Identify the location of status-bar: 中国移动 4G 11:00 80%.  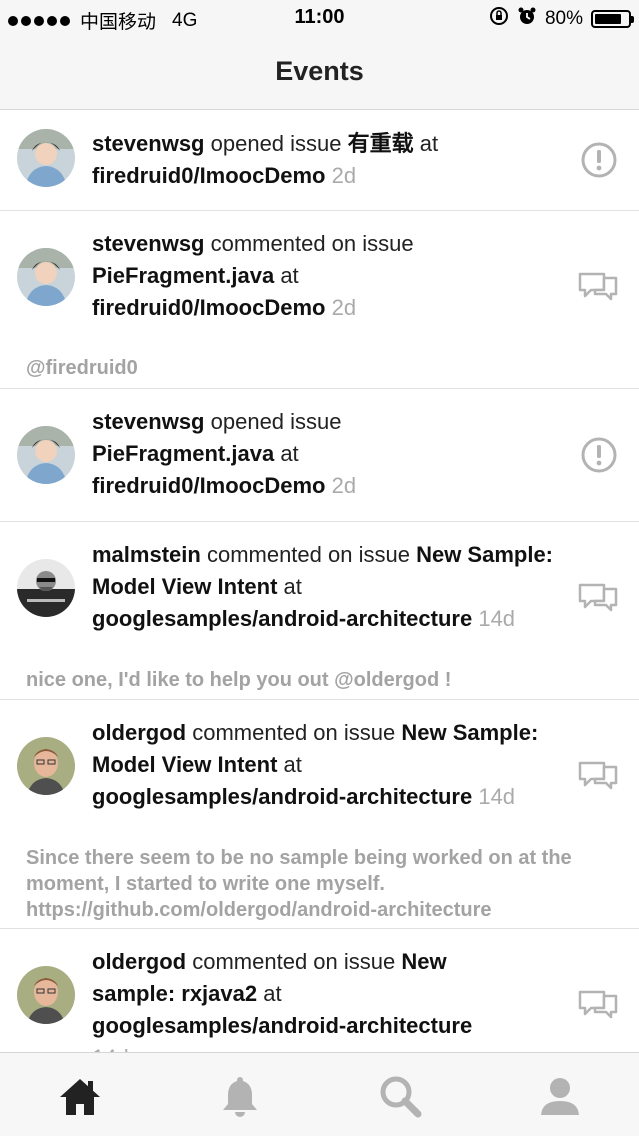
(319, 18).